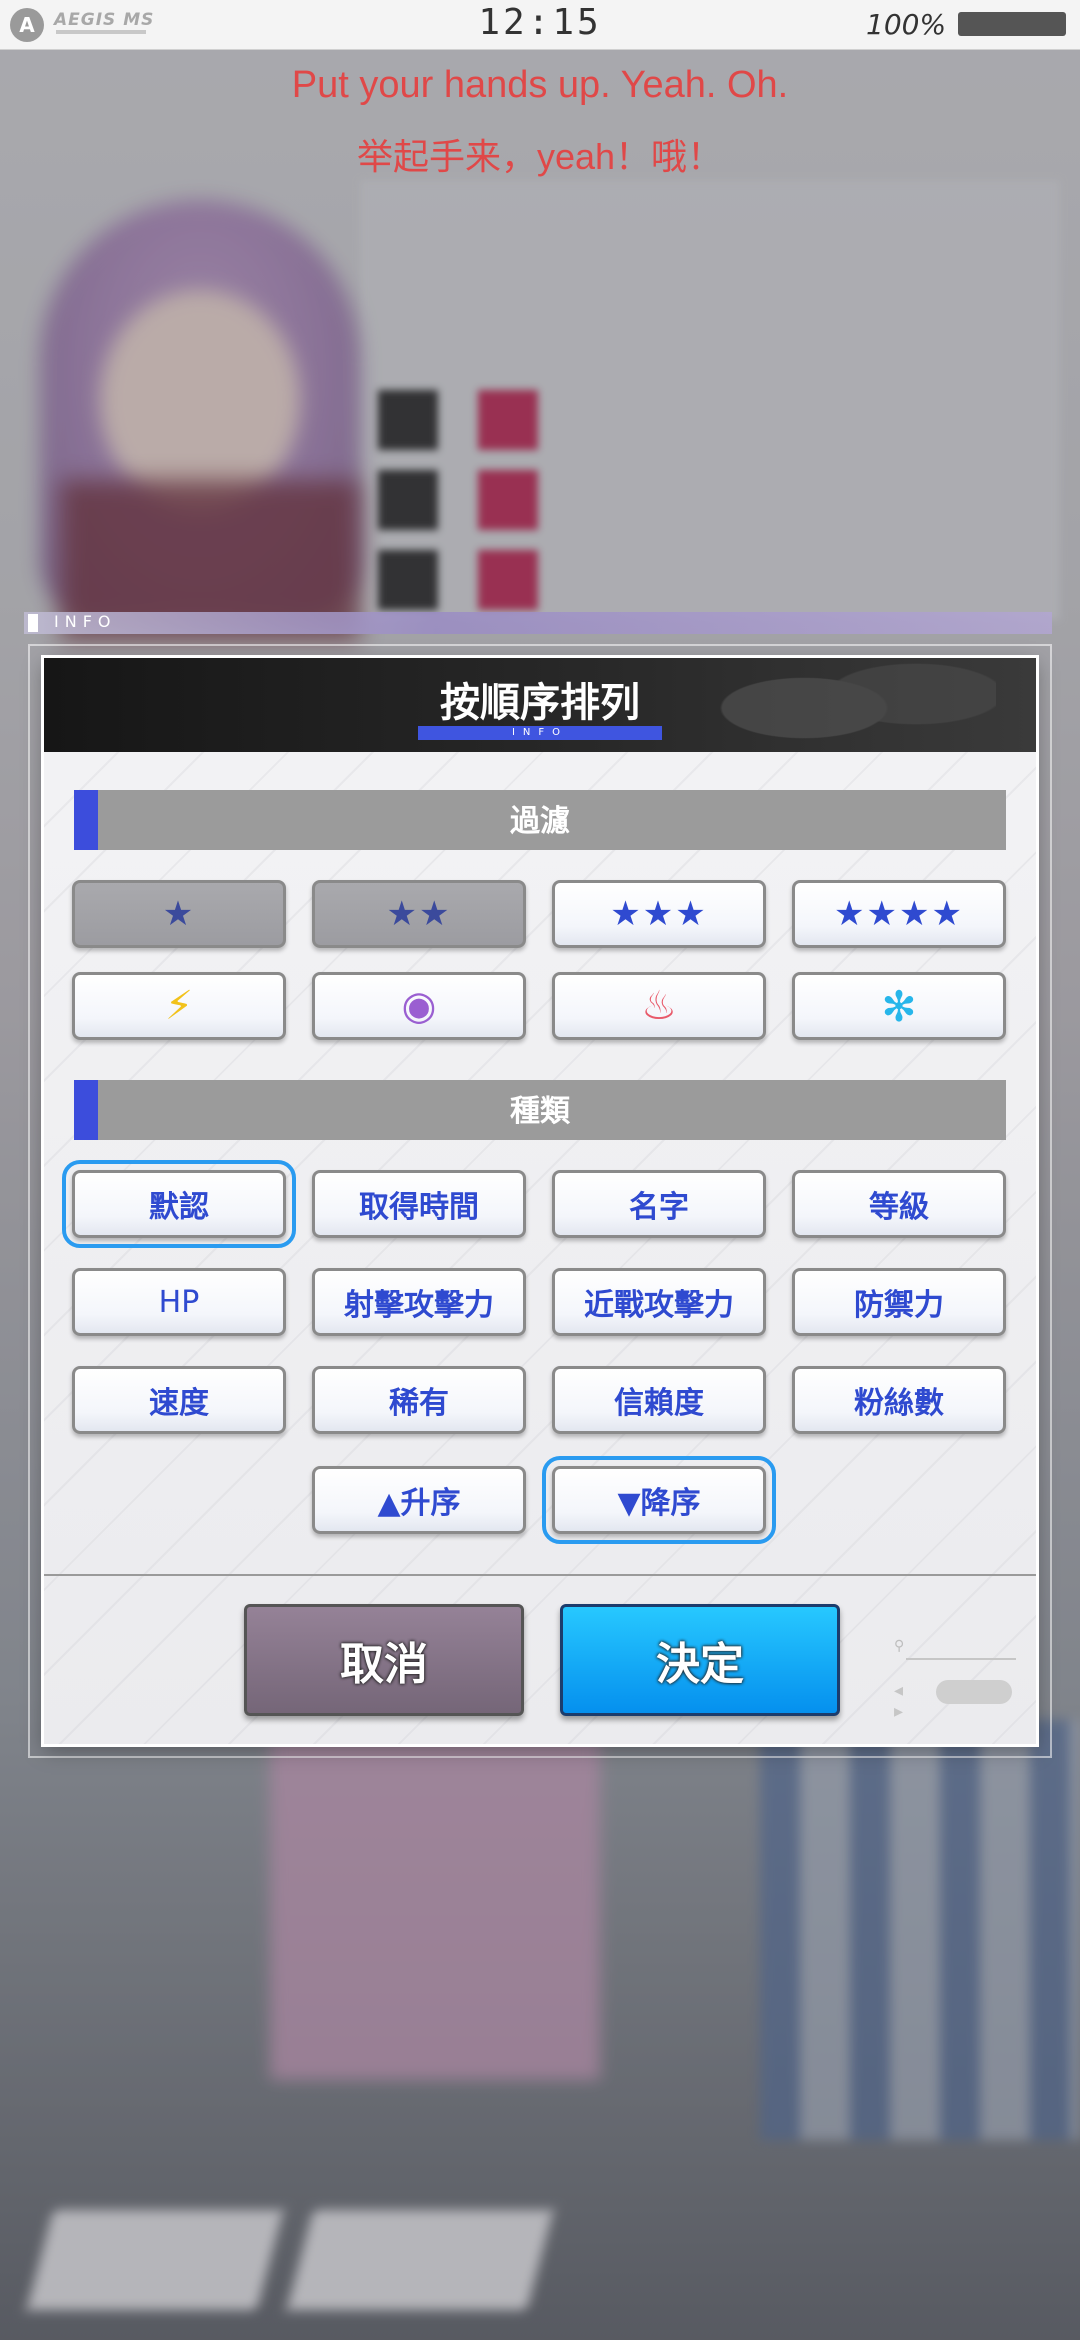 This screenshot has height=2340, width=1080. I want to click on star-icon: ★★★, so click(659, 914).